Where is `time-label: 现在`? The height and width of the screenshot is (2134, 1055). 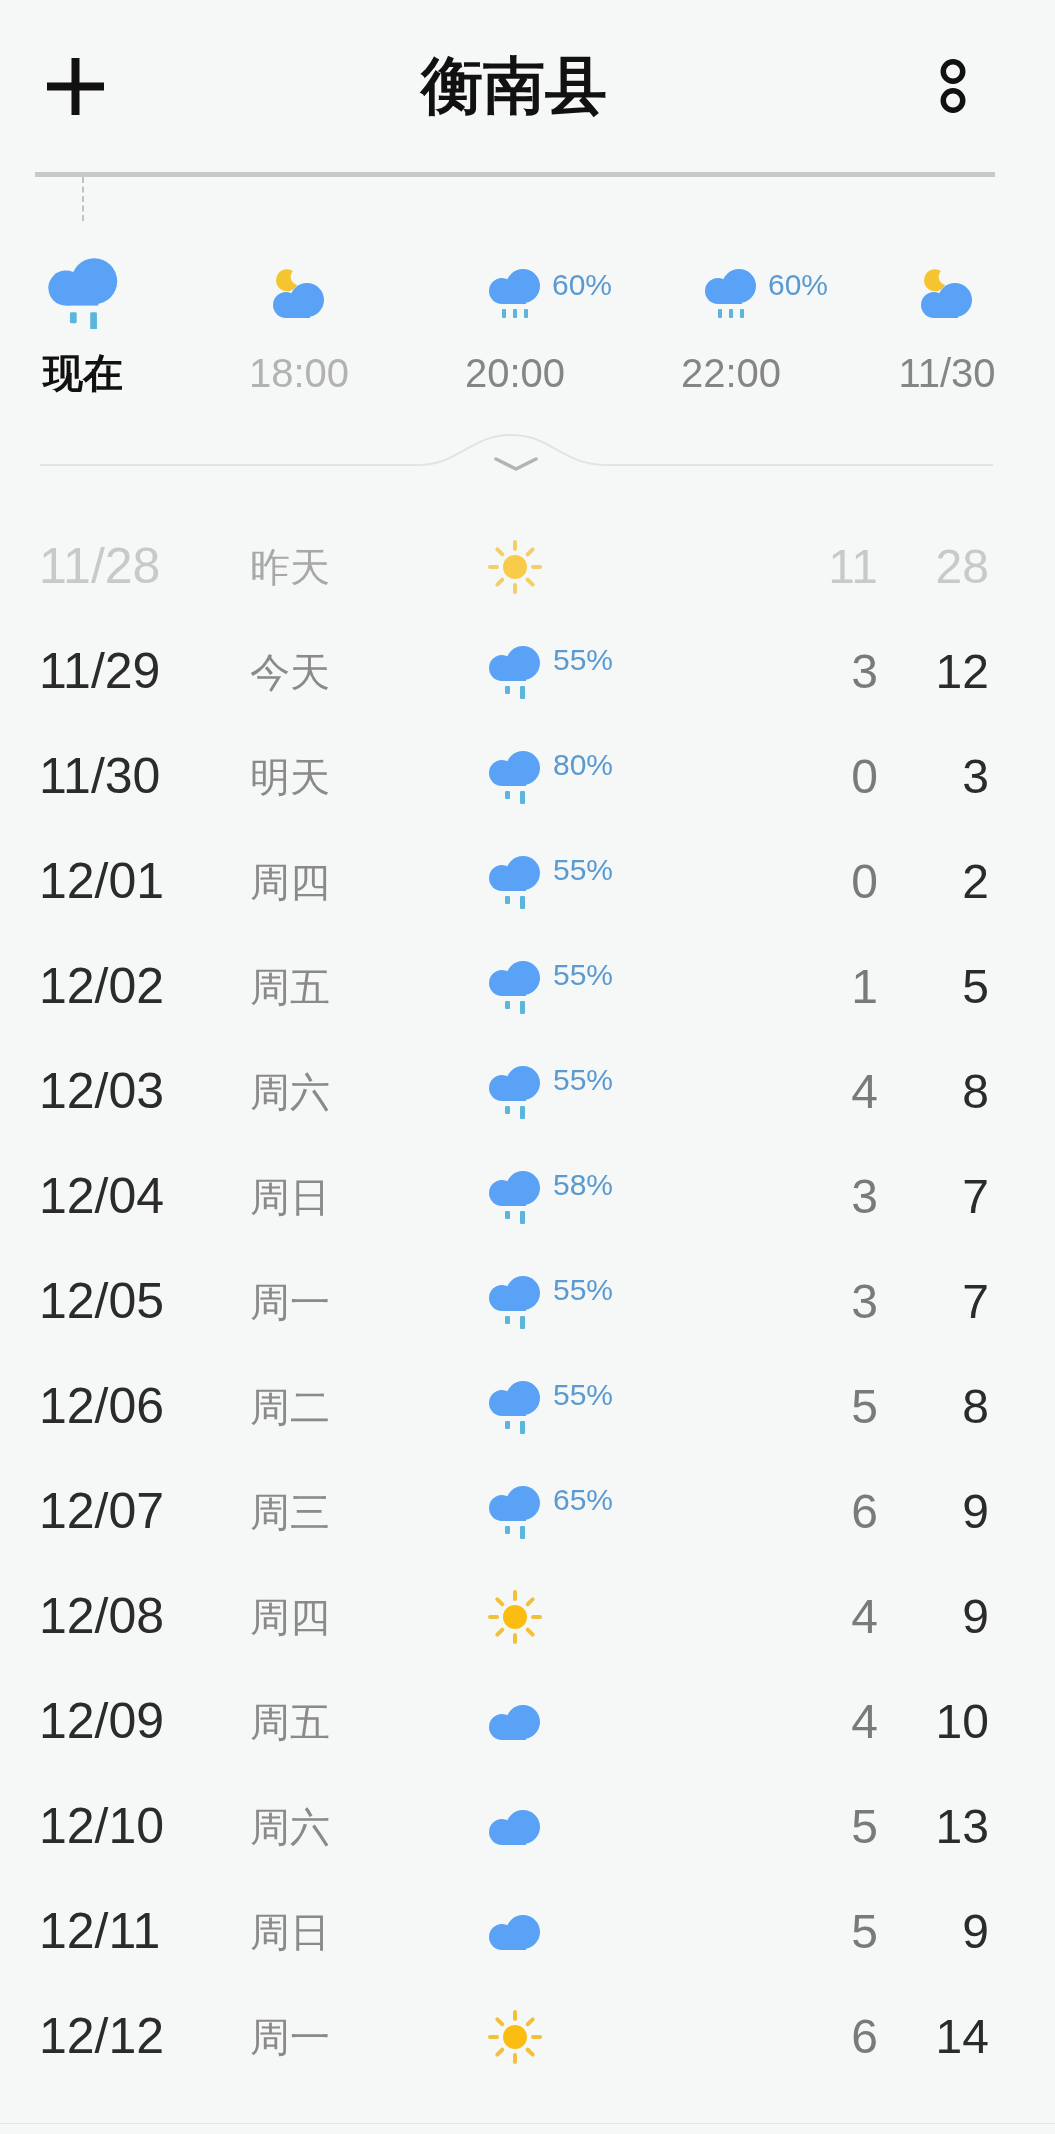 time-label: 现在 is located at coordinates (83, 373).